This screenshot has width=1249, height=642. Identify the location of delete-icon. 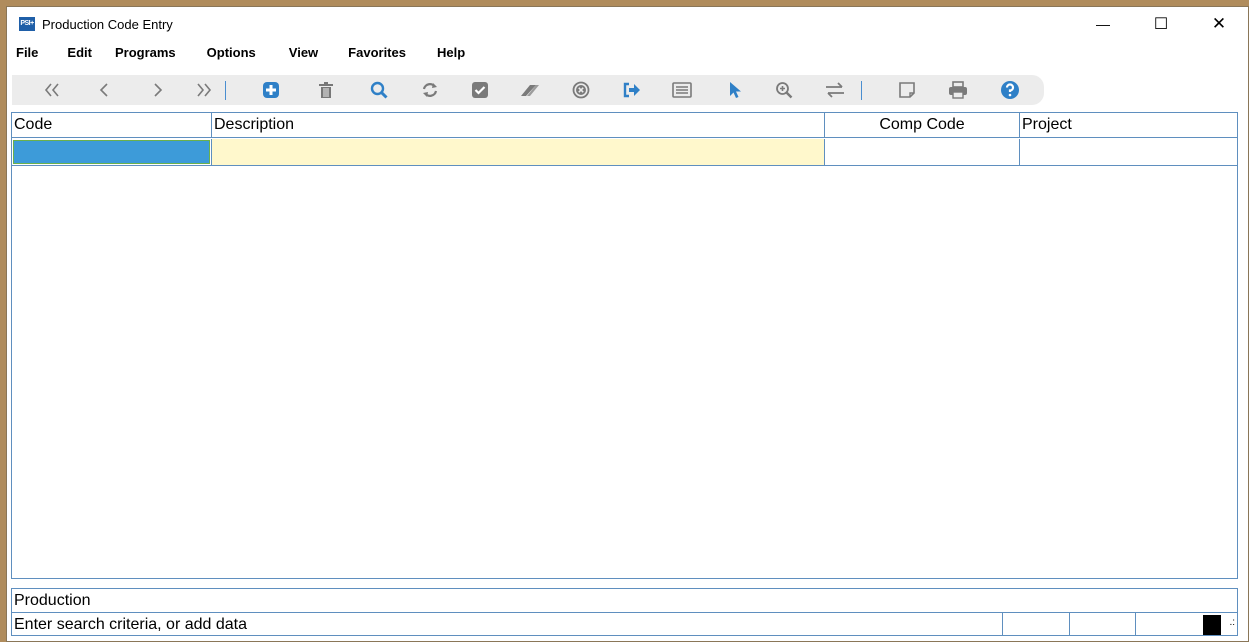
(326, 90).